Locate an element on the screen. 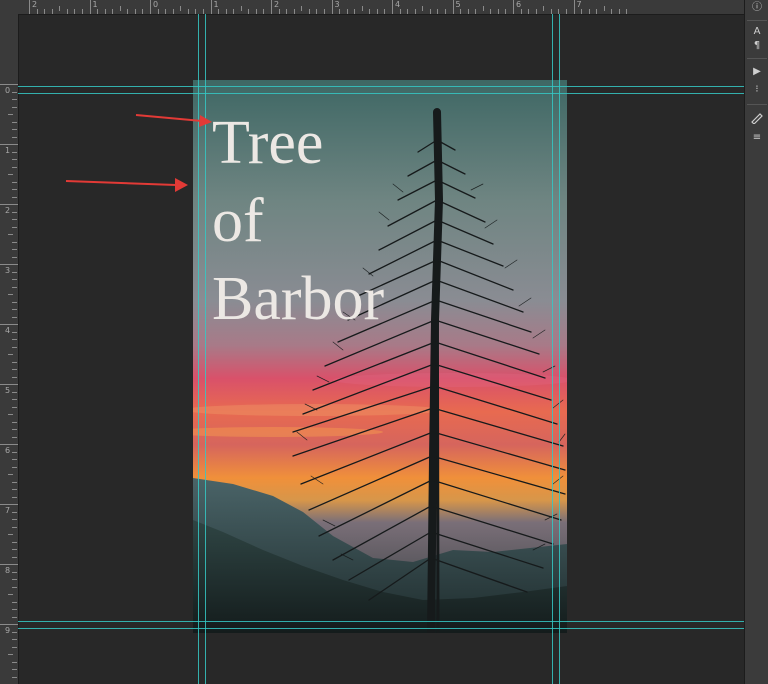 The height and width of the screenshot is (684, 768). brush-settings-icon is located at coordinates (757, 120).